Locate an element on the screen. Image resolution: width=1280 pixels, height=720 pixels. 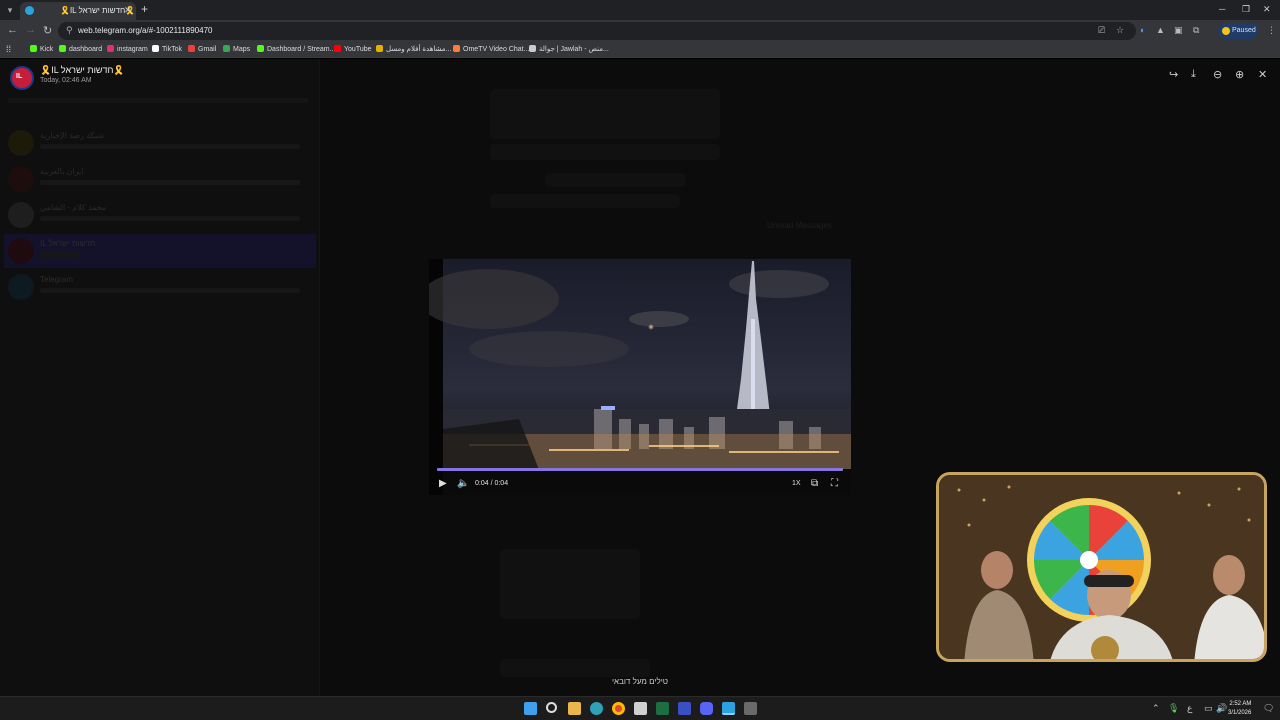
forward-button: → is located at coordinates (30, 30).